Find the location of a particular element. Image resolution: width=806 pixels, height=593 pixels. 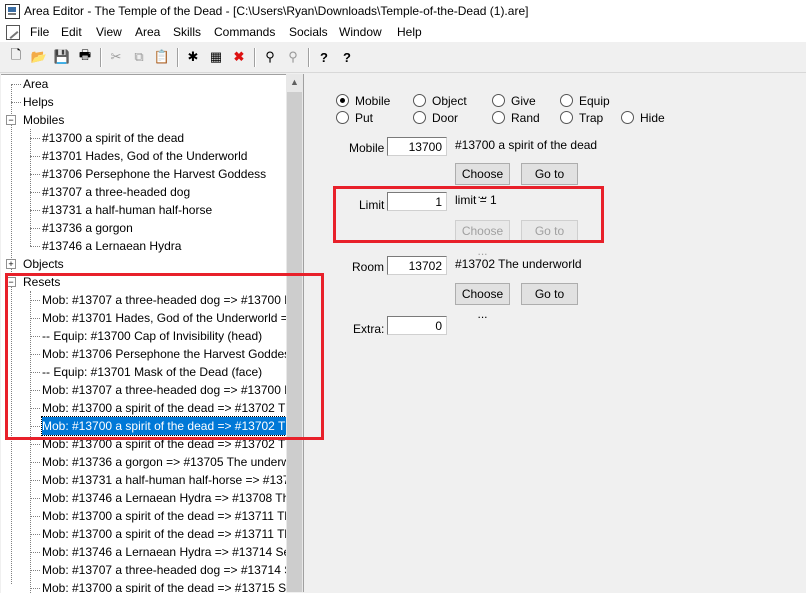

radio-equip: Equip is located at coordinates (585, 102).